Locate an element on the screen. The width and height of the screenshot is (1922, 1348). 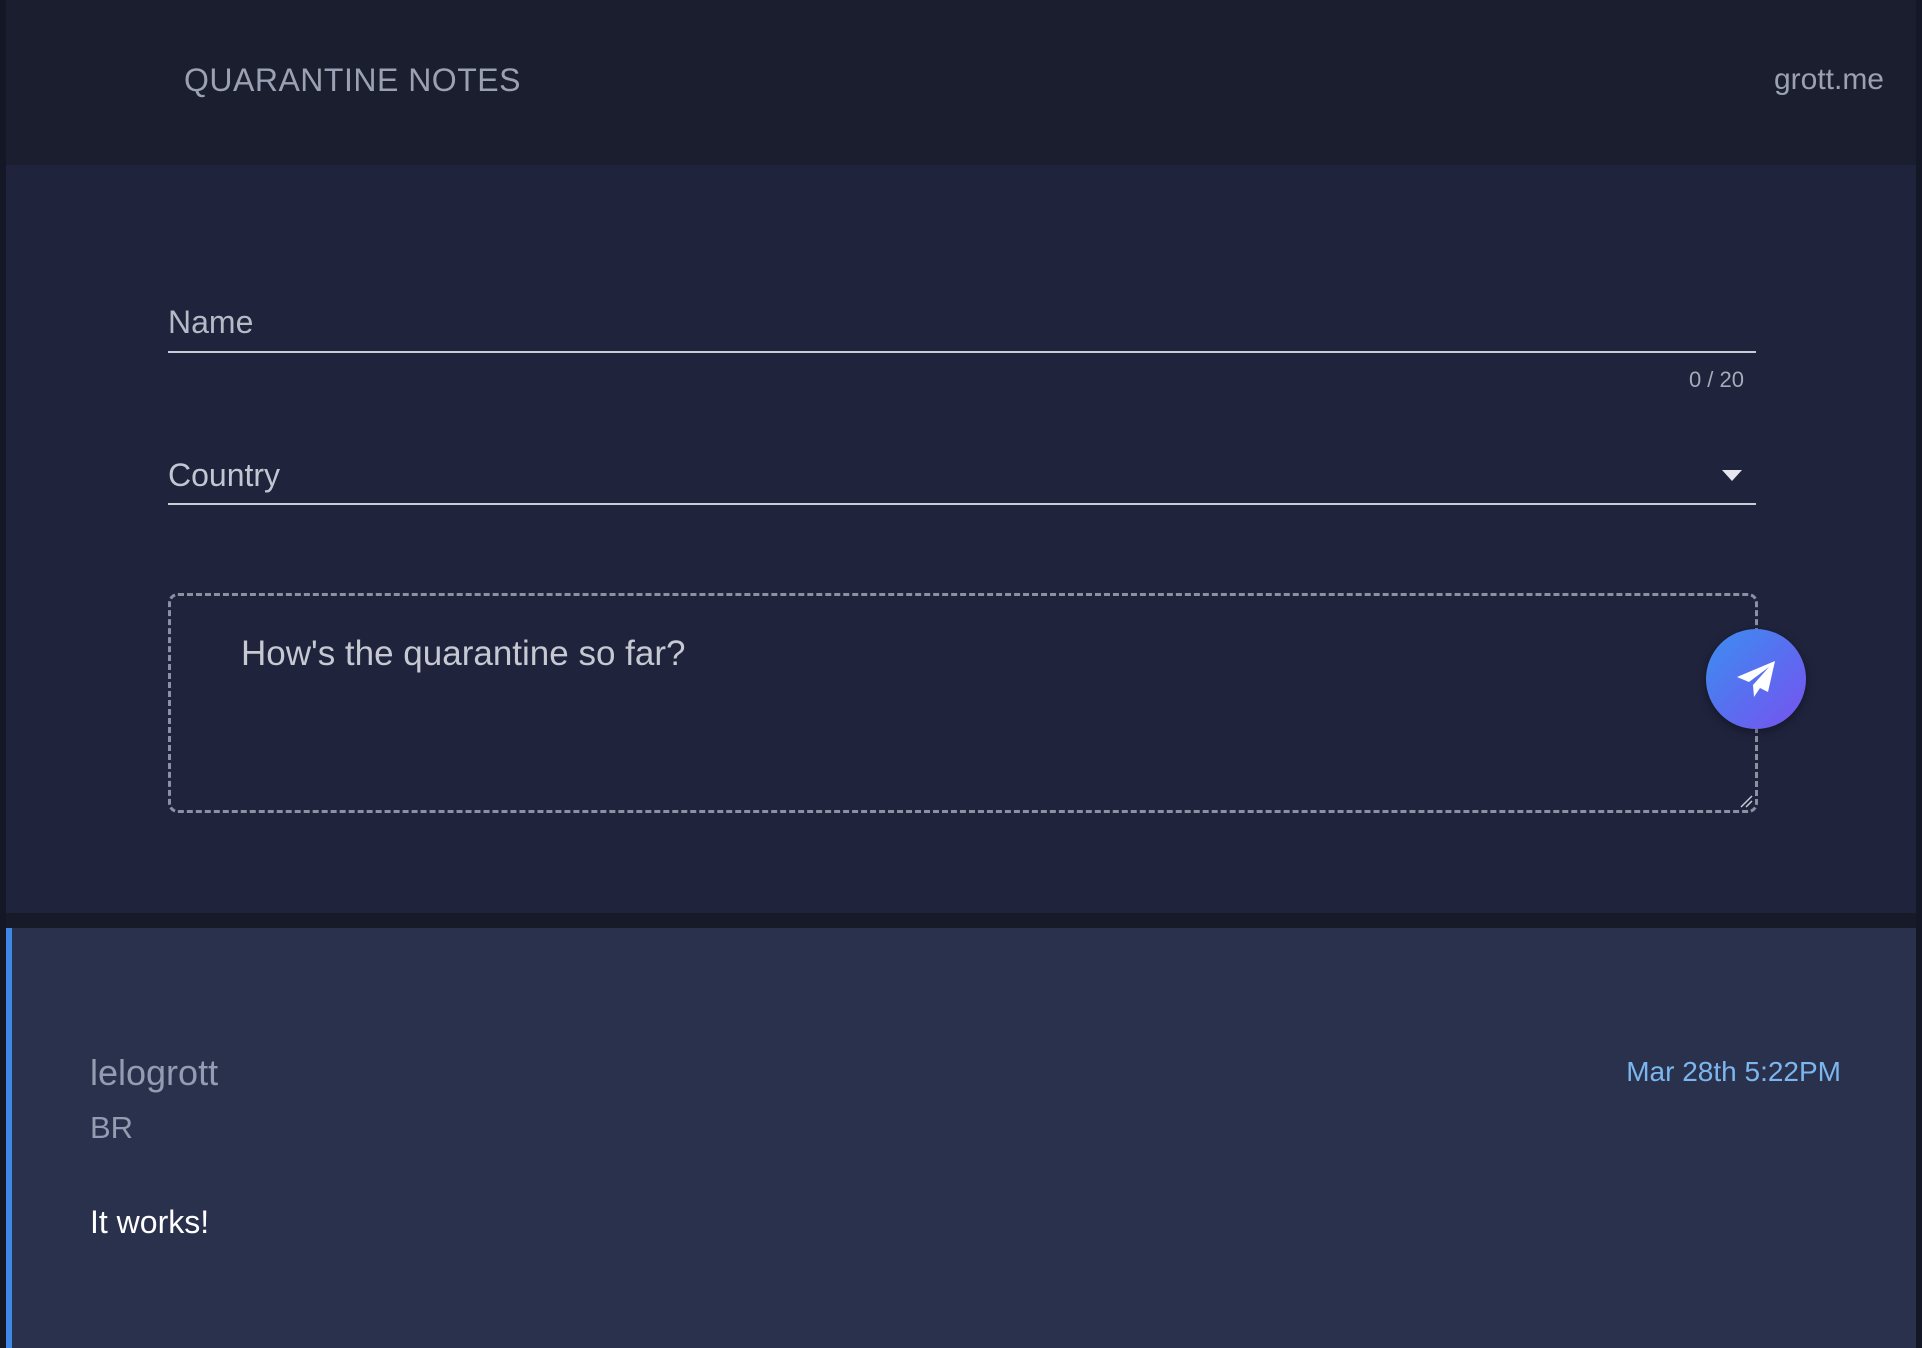
name-char-counter: 0 / 20 is located at coordinates (1716, 379).